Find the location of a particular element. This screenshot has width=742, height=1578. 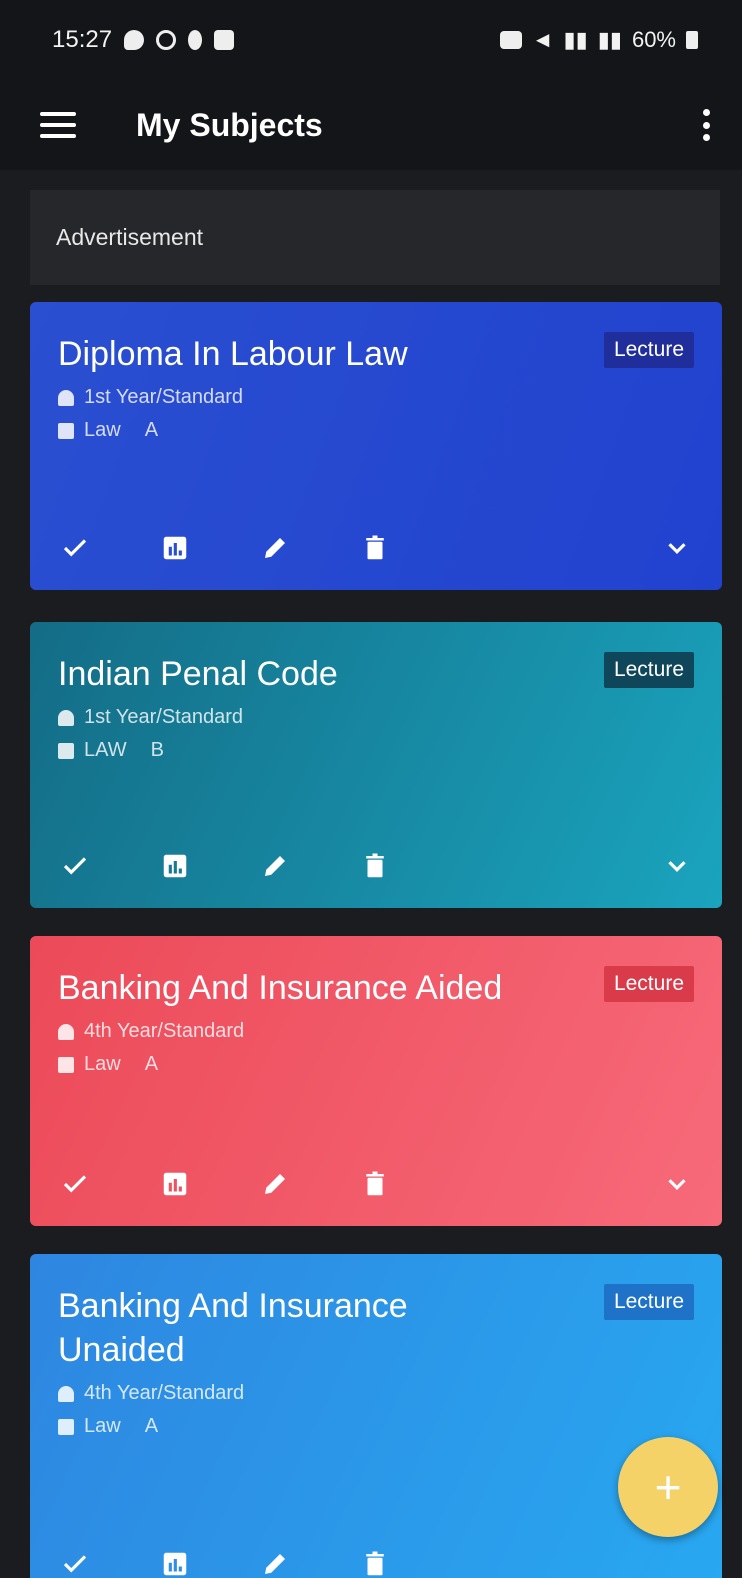

signal-icon: ▮▮ is located at coordinates (575, 39).